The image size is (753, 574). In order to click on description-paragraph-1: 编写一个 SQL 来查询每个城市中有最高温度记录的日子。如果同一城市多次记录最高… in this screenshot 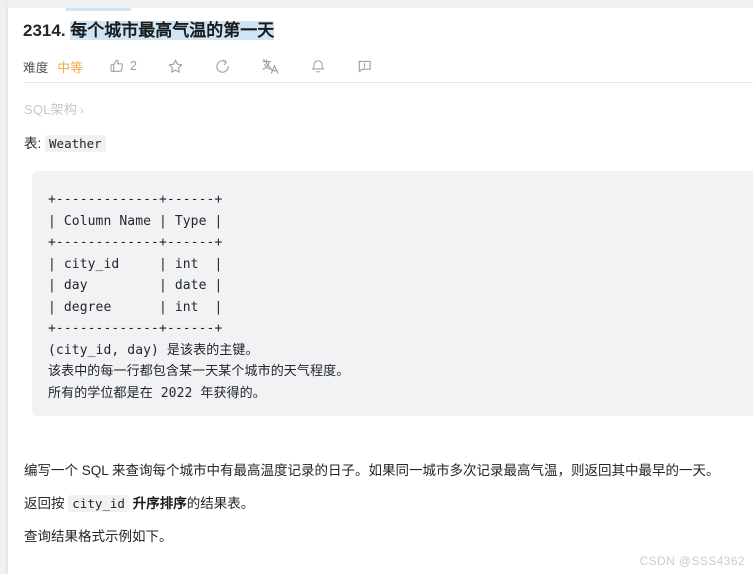, I will do `click(372, 470)`.